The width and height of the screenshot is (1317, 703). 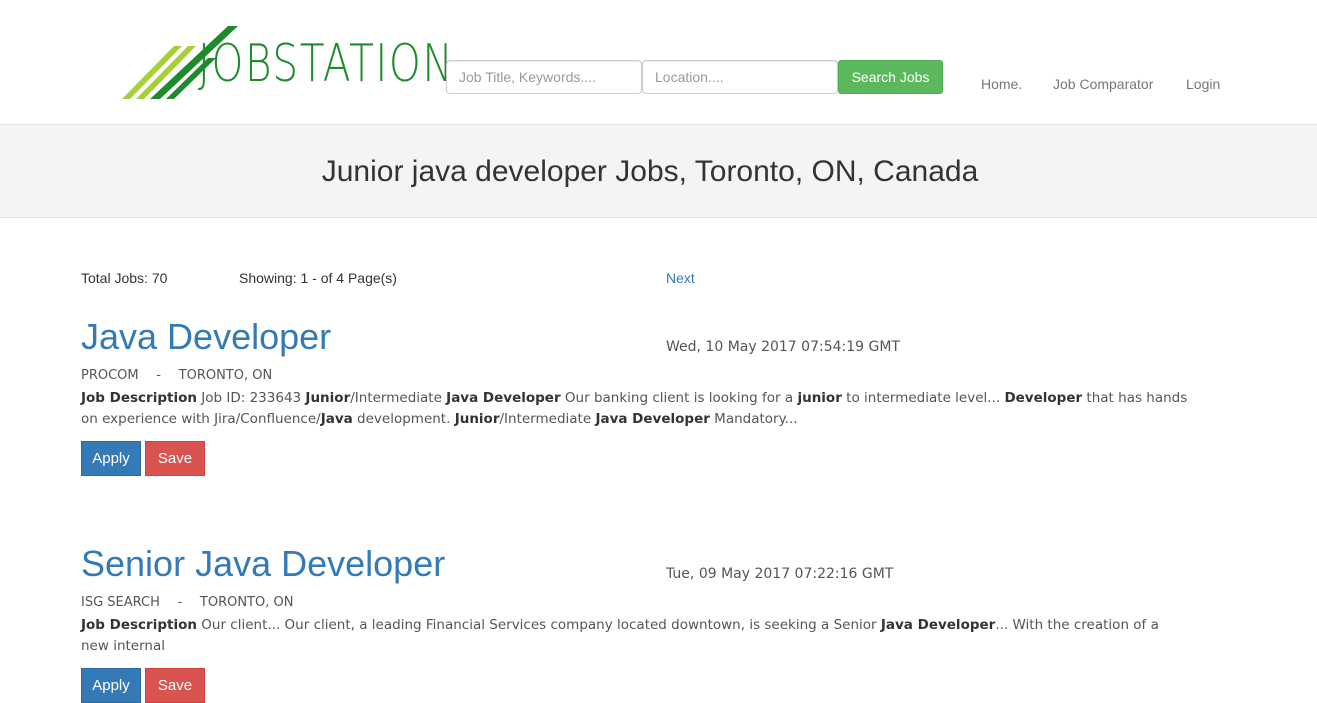 What do you see at coordinates (403, 419) in the screenshot?
I see `description-text: development.` at bounding box center [403, 419].